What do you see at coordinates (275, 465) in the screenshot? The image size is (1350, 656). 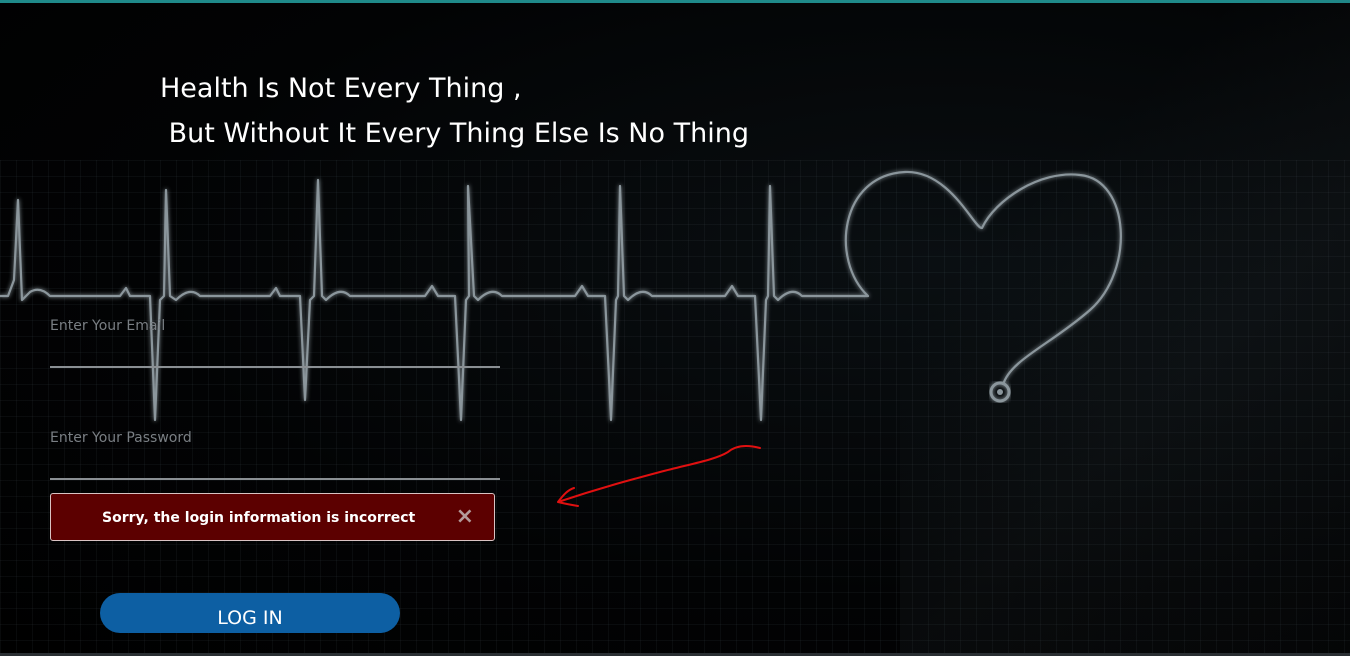 I see `password-field` at bounding box center [275, 465].